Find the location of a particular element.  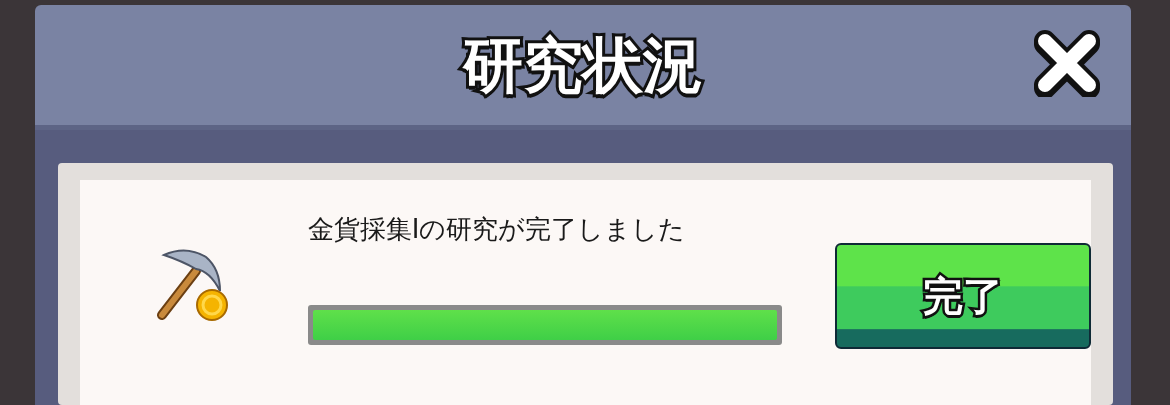

complete-button: 完了 is located at coordinates (963, 296).